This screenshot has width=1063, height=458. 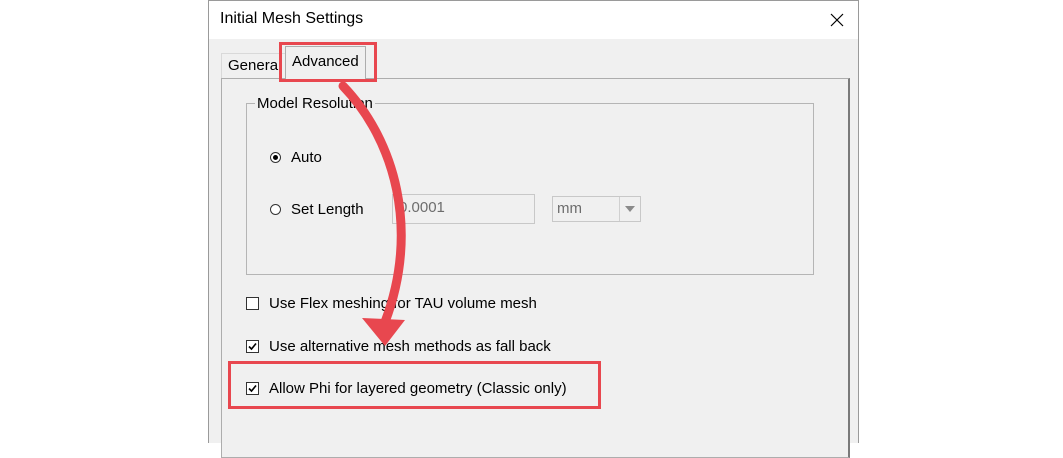 What do you see at coordinates (463, 209) in the screenshot?
I see `length-input: 0.0001` at bounding box center [463, 209].